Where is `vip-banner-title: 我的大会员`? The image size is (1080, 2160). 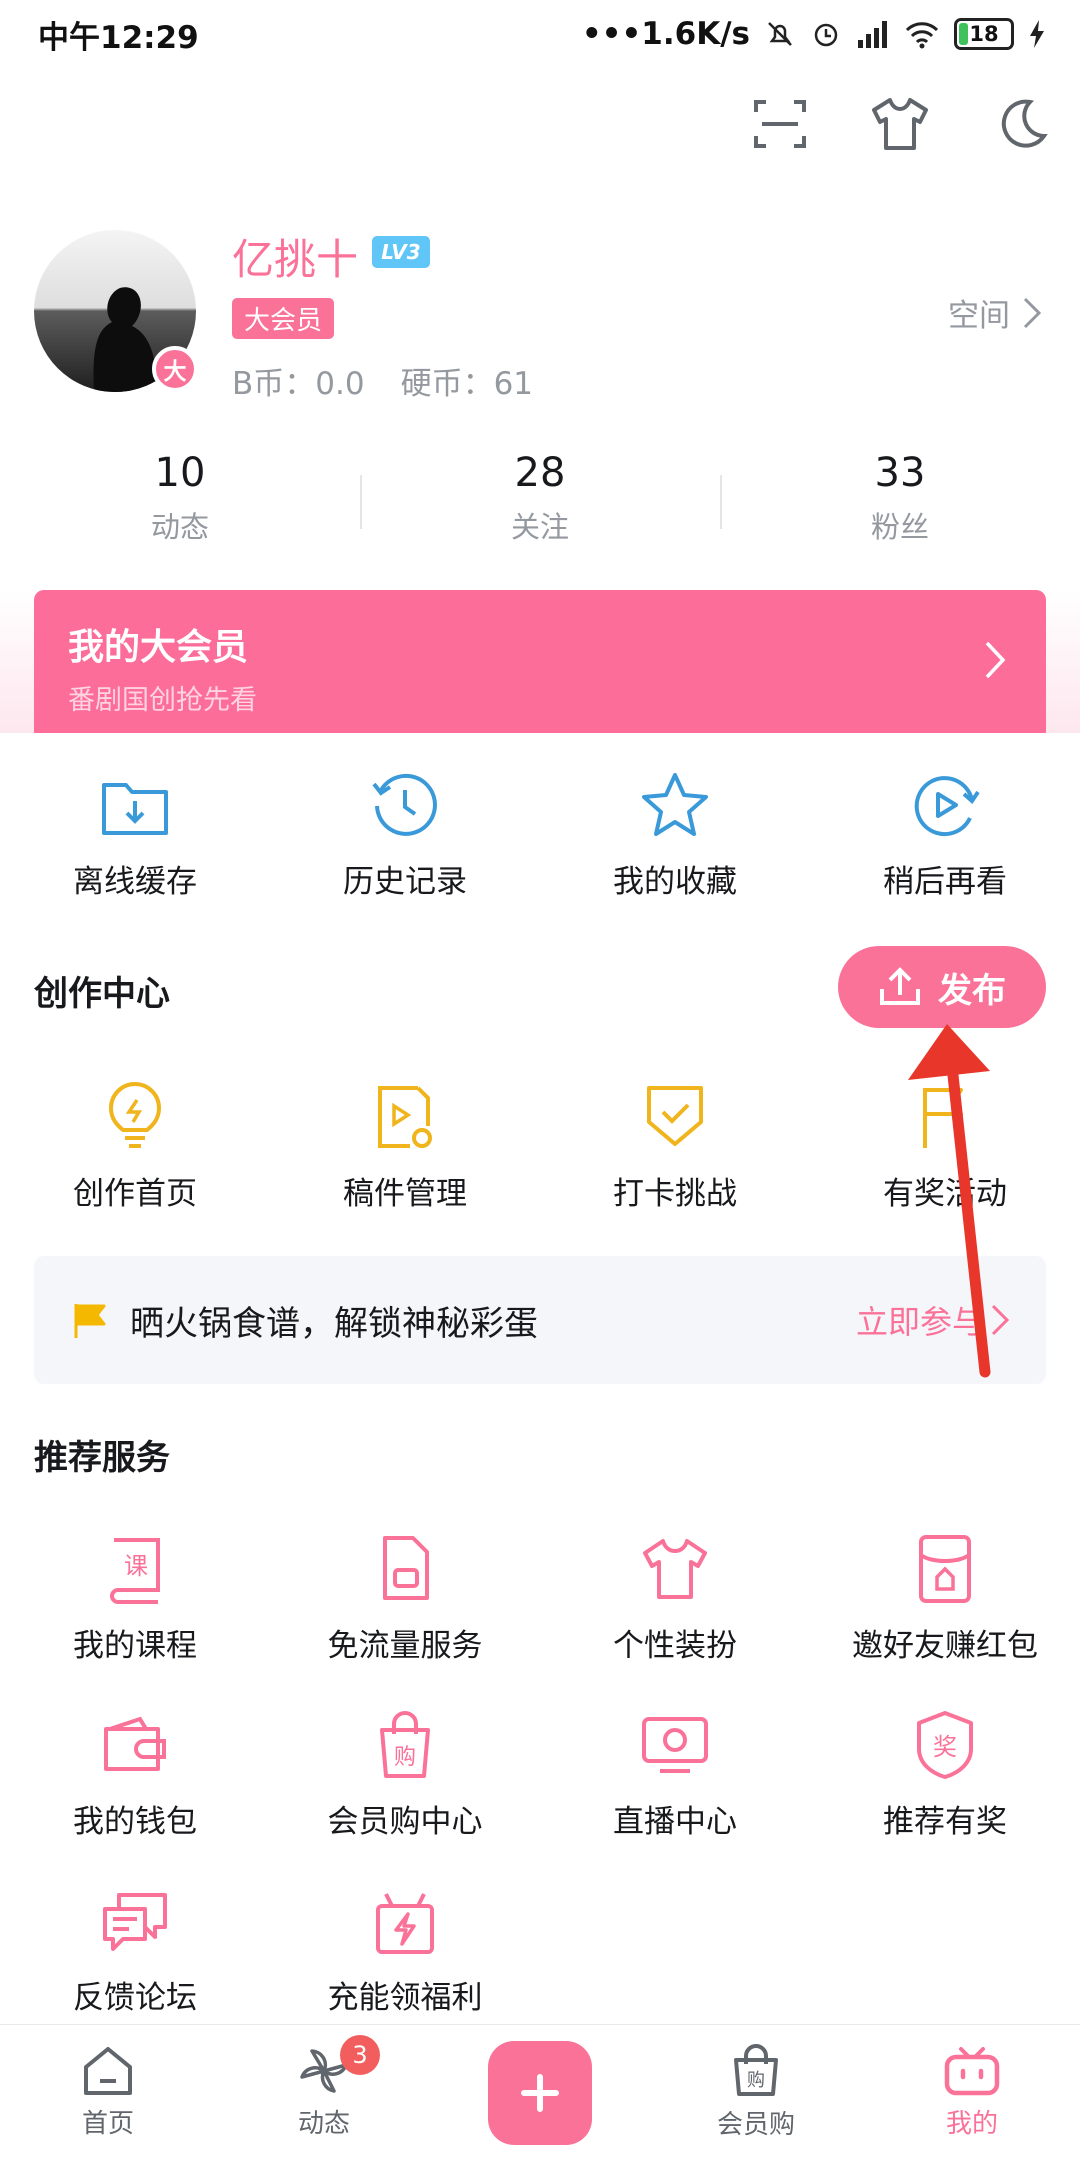 vip-banner-title: 我的大会员 is located at coordinates (158, 647).